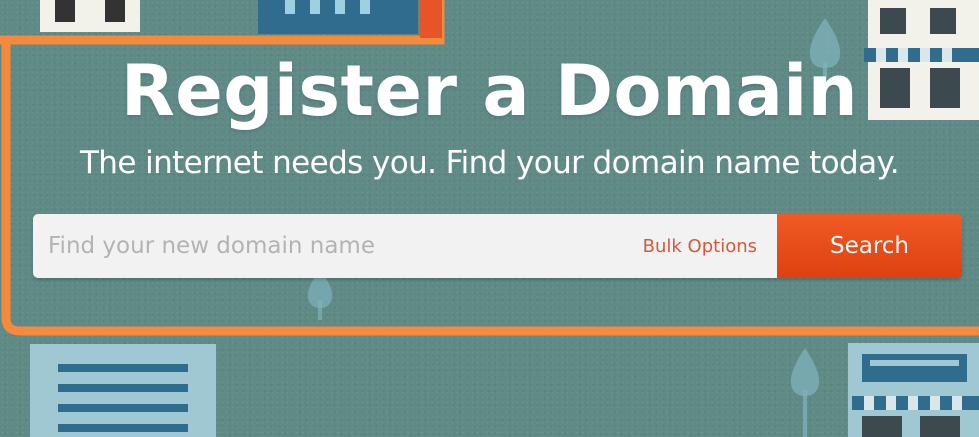  I want to click on search-button: Search, so click(869, 246).